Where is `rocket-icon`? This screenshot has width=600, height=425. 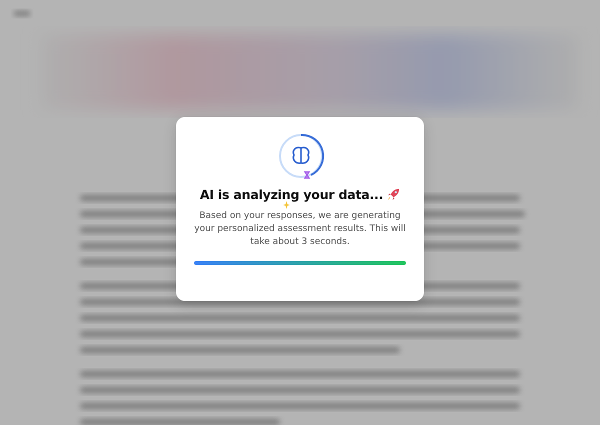 rocket-icon is located at coordinates (393, 194).